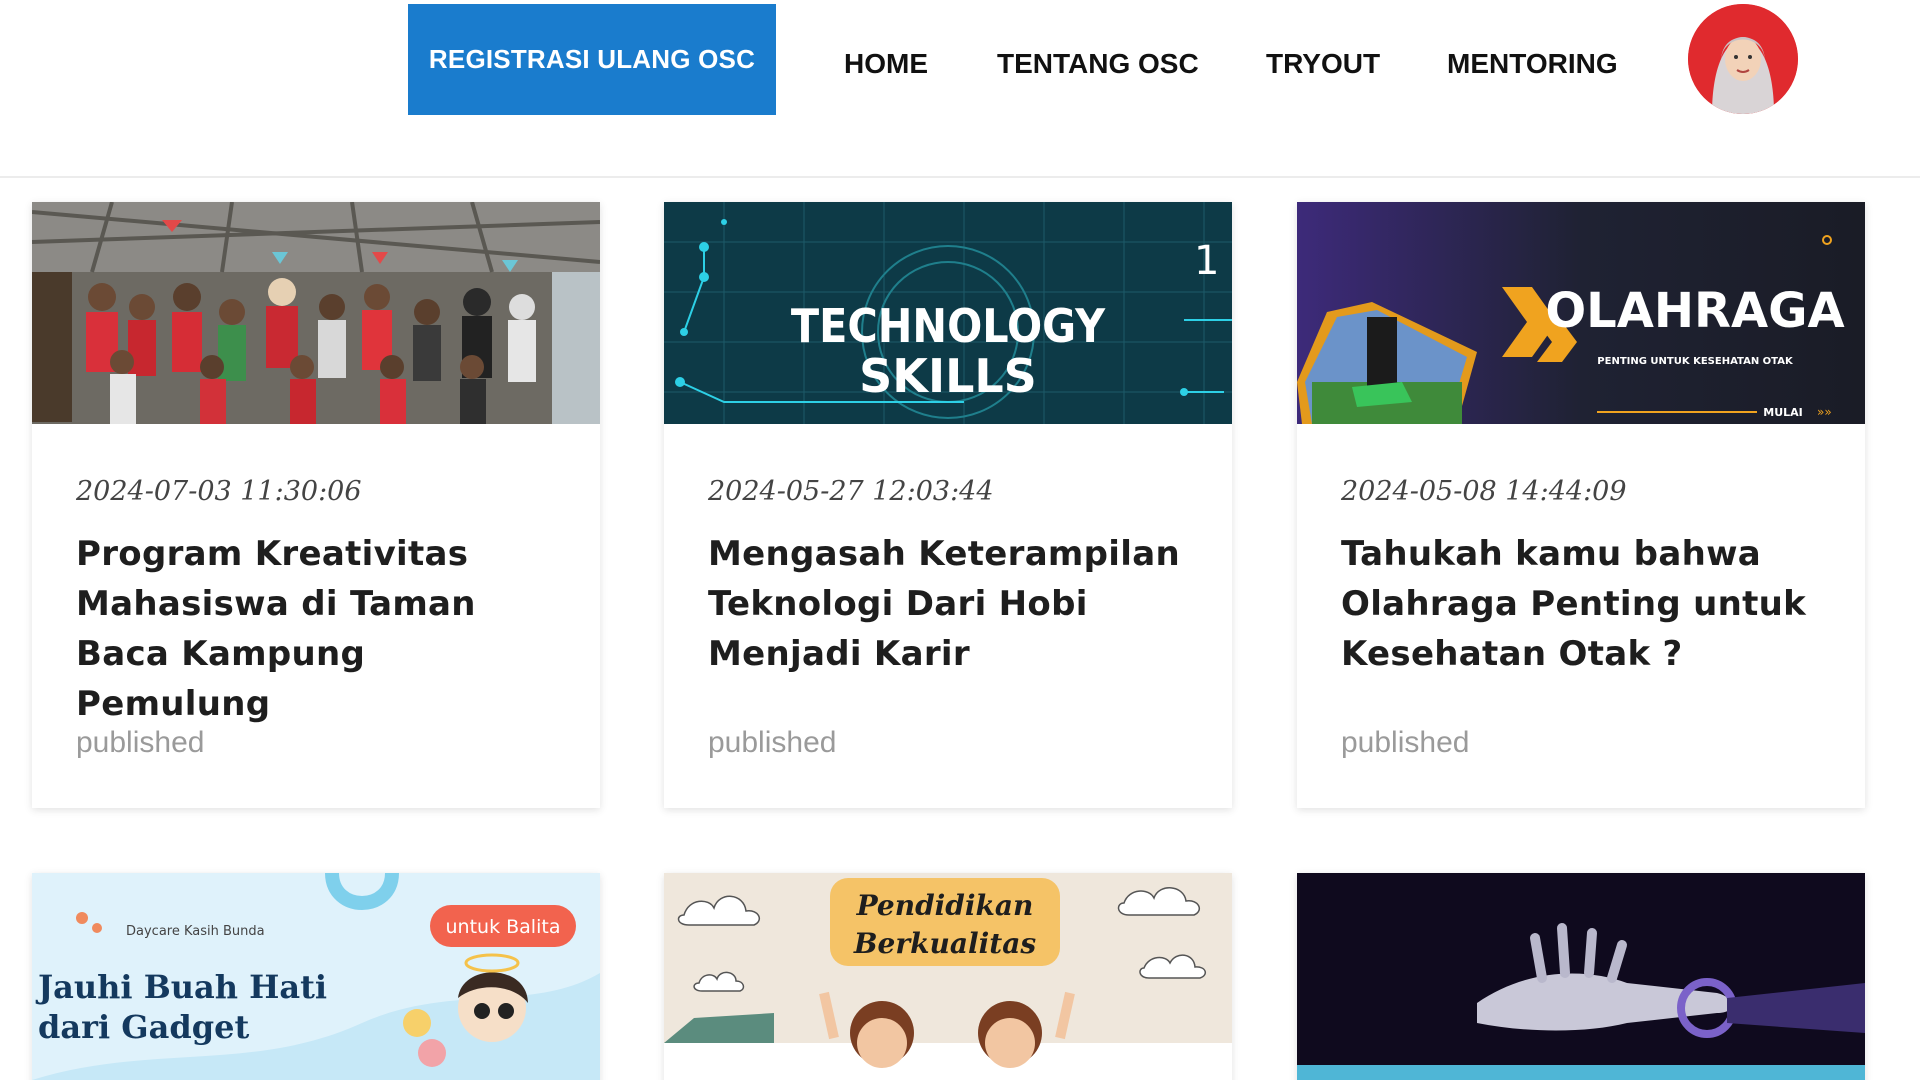  Describe the element at coordinates (886, 64) in the screenshot. I see `nav-home: HOME` at that location.